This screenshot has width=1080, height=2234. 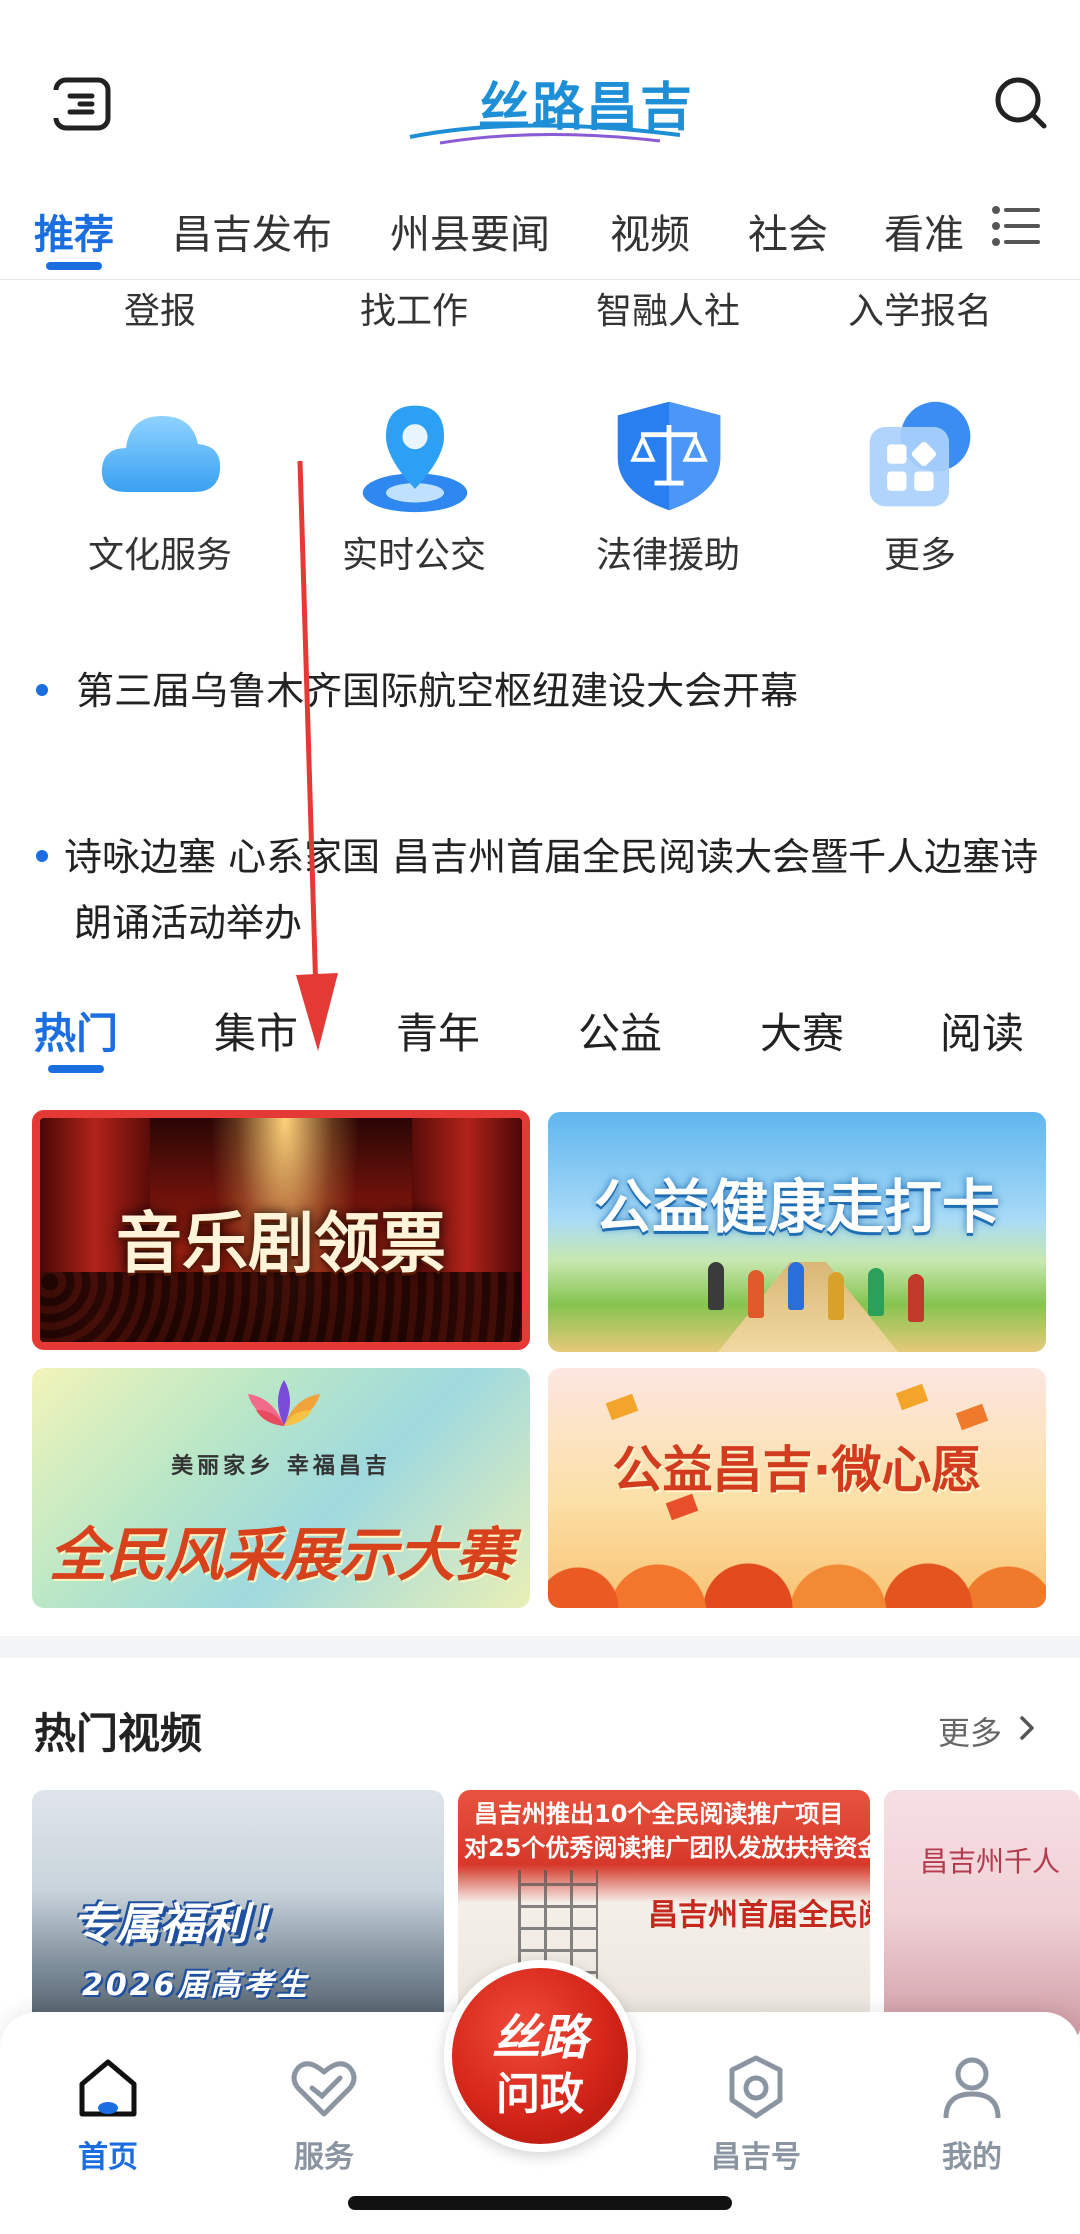 I want to click on tab-society: 社会, so click(x=788, y=231).